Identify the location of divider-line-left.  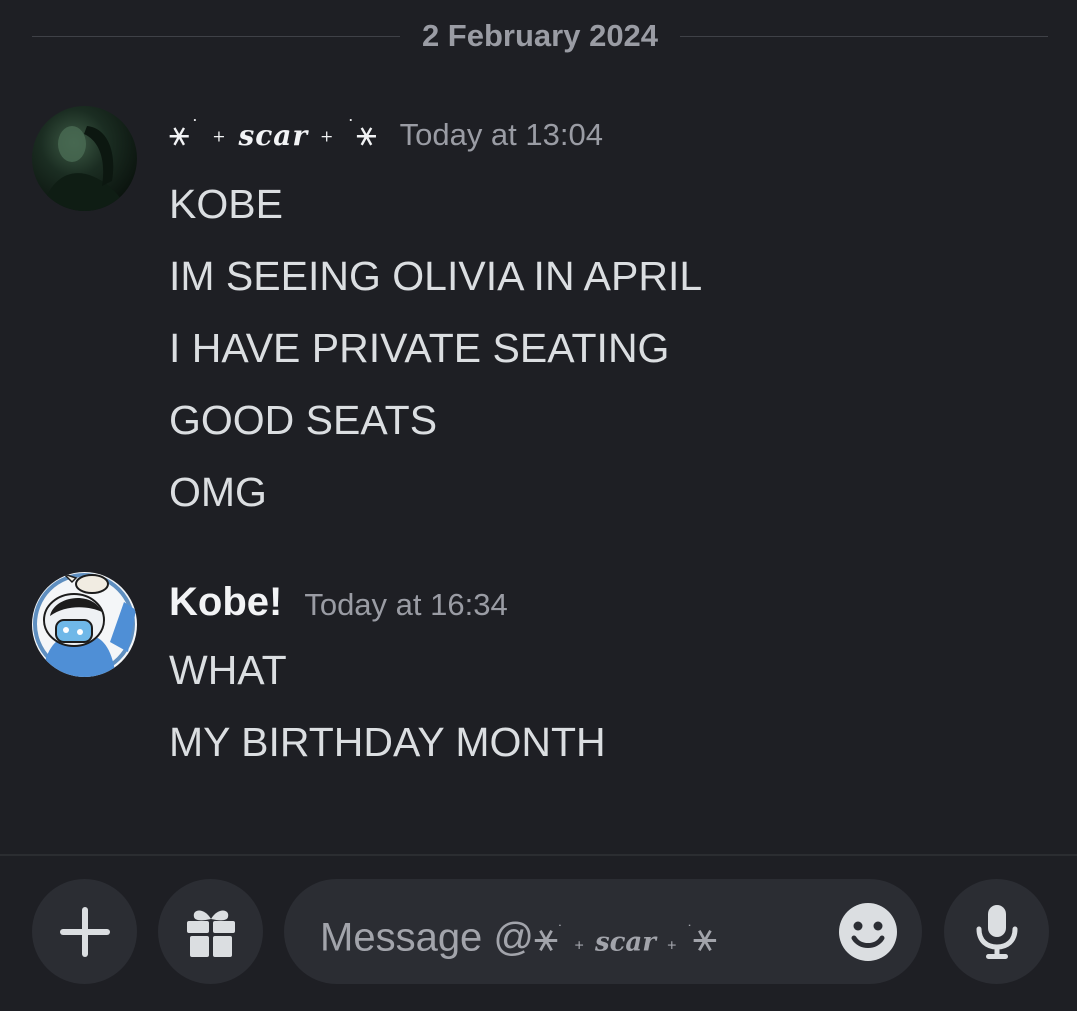
(216, 36).